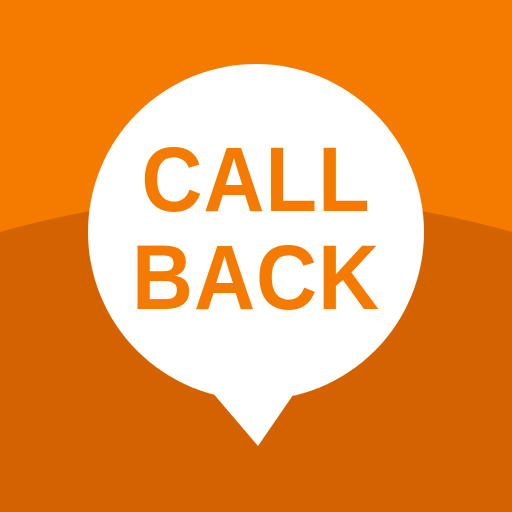  Describe the element at coordinates (256, 180) in the screenshot. I see `call-label: CALL` at that location.